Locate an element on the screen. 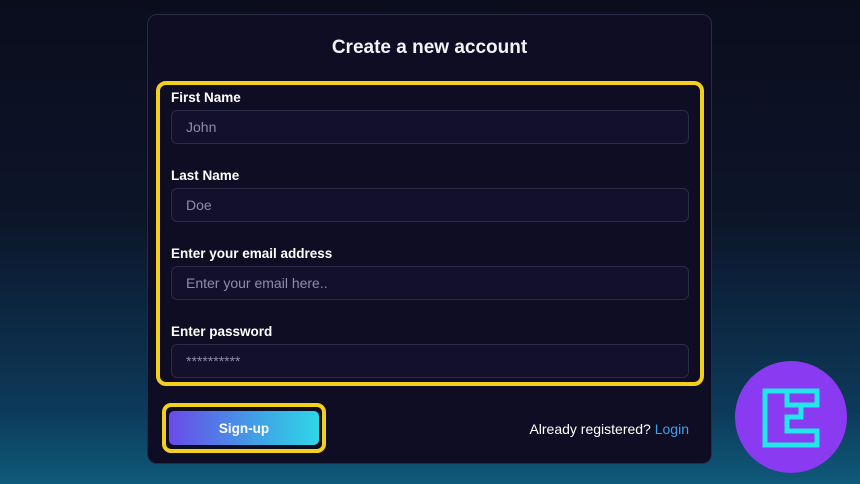  page-title: Create a new account is located at coordinates (429, 47).